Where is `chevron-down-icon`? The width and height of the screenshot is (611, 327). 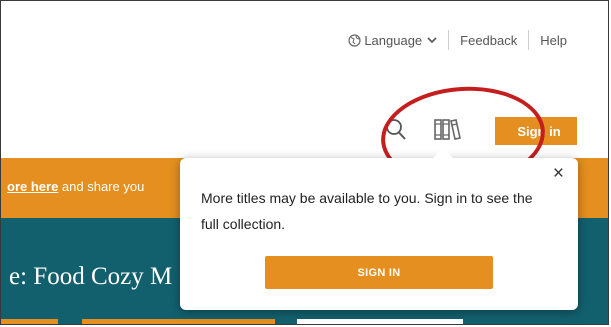 chevron-down-icon is located at coordinates (432, 39).